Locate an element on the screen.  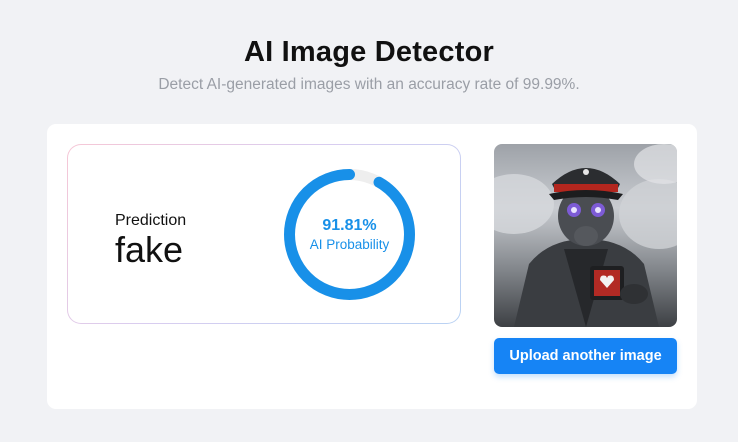
uploaded-image-preview is located at coordinates (585, 235).